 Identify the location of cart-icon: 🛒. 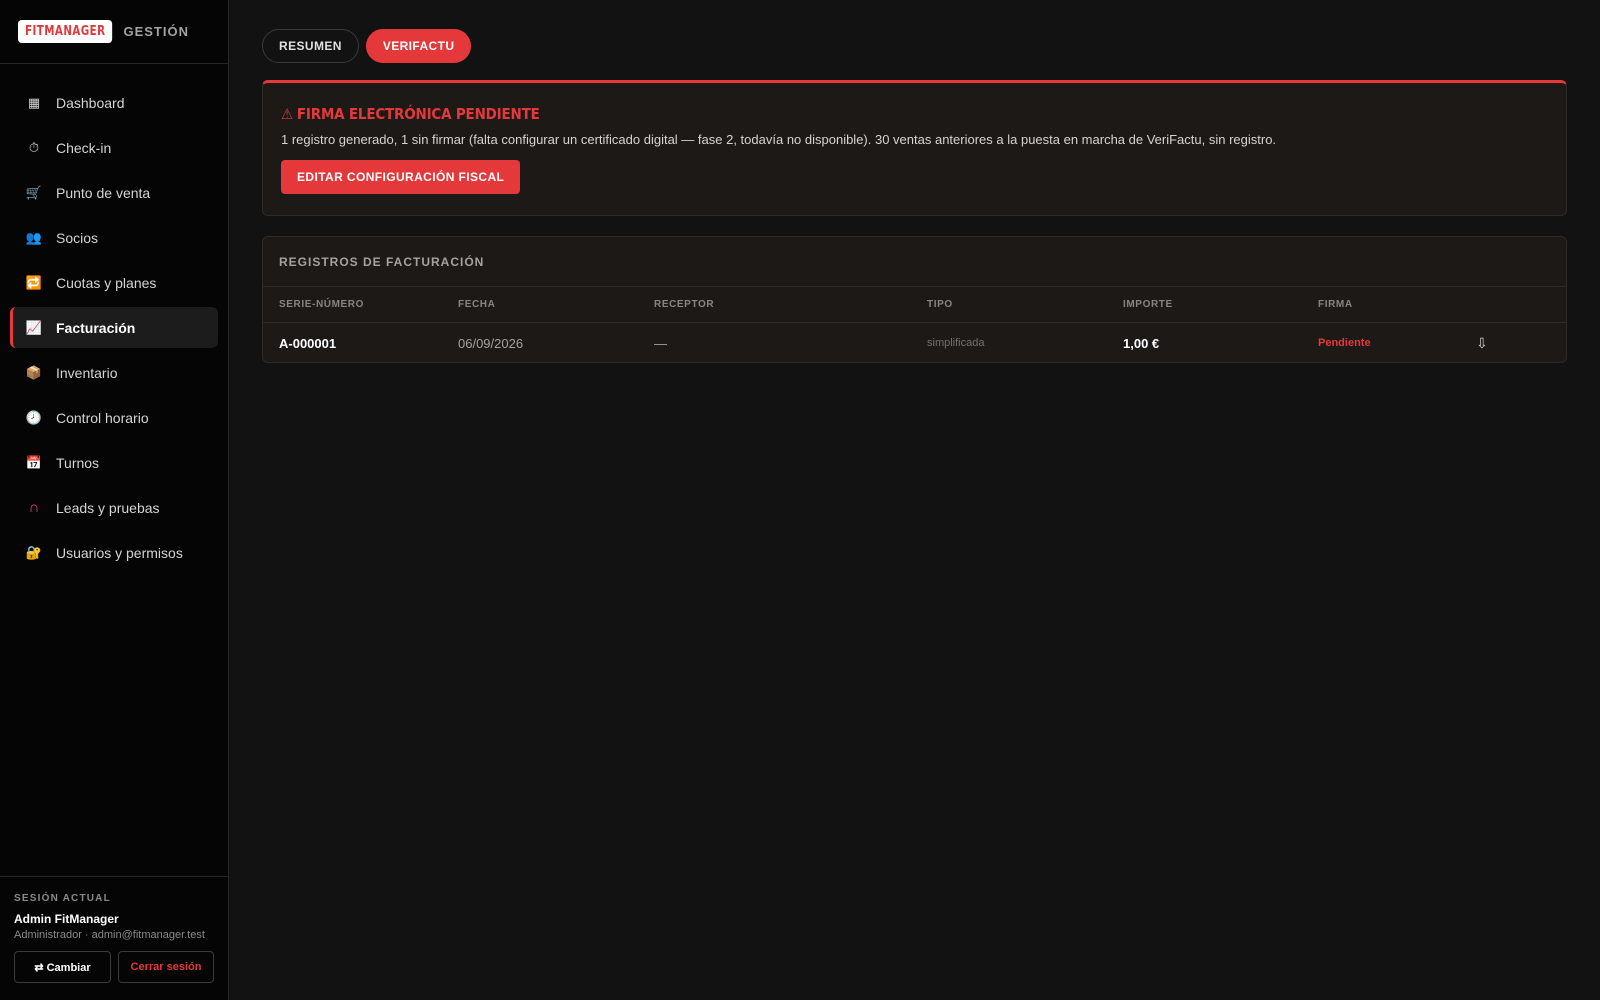
(34, 192).